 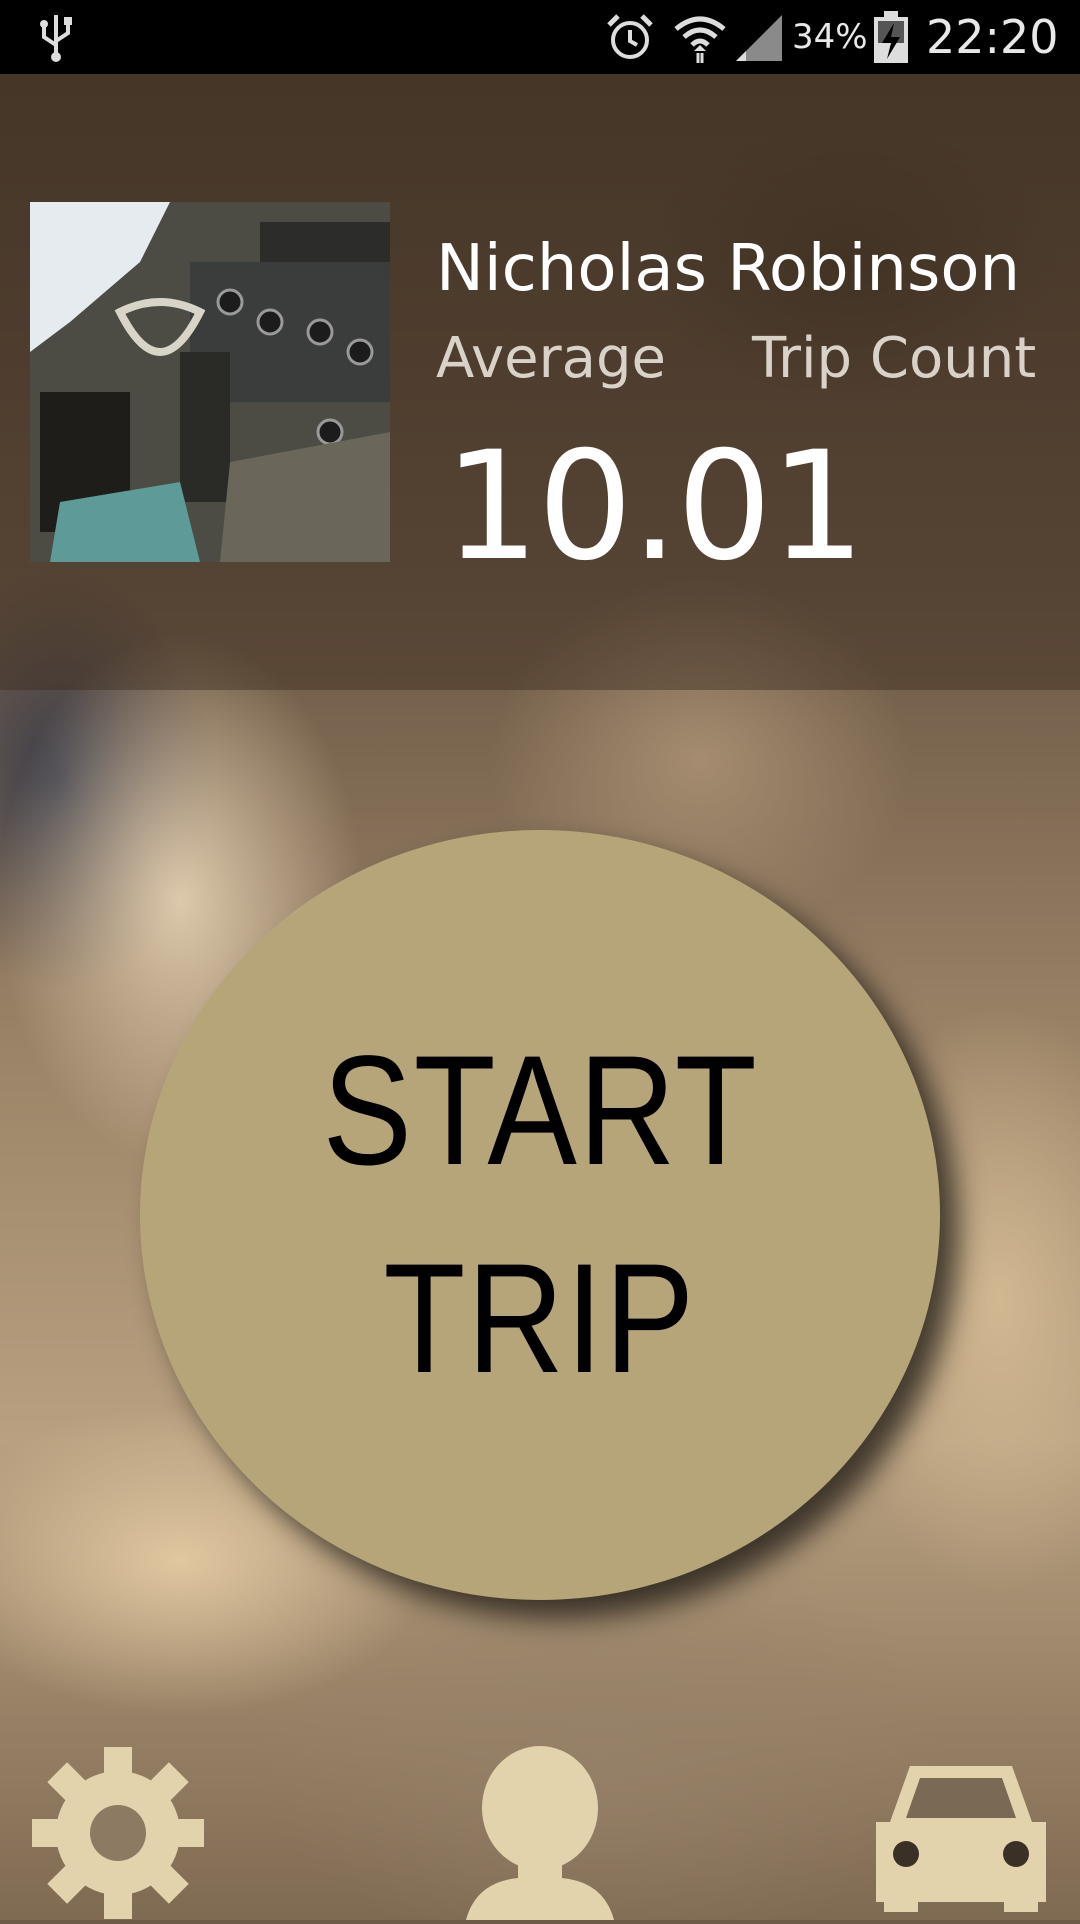 What do you see at coordinates (700, 37) in the screenshot?
I see `wifi-icon` at bounding box center [700, 37].